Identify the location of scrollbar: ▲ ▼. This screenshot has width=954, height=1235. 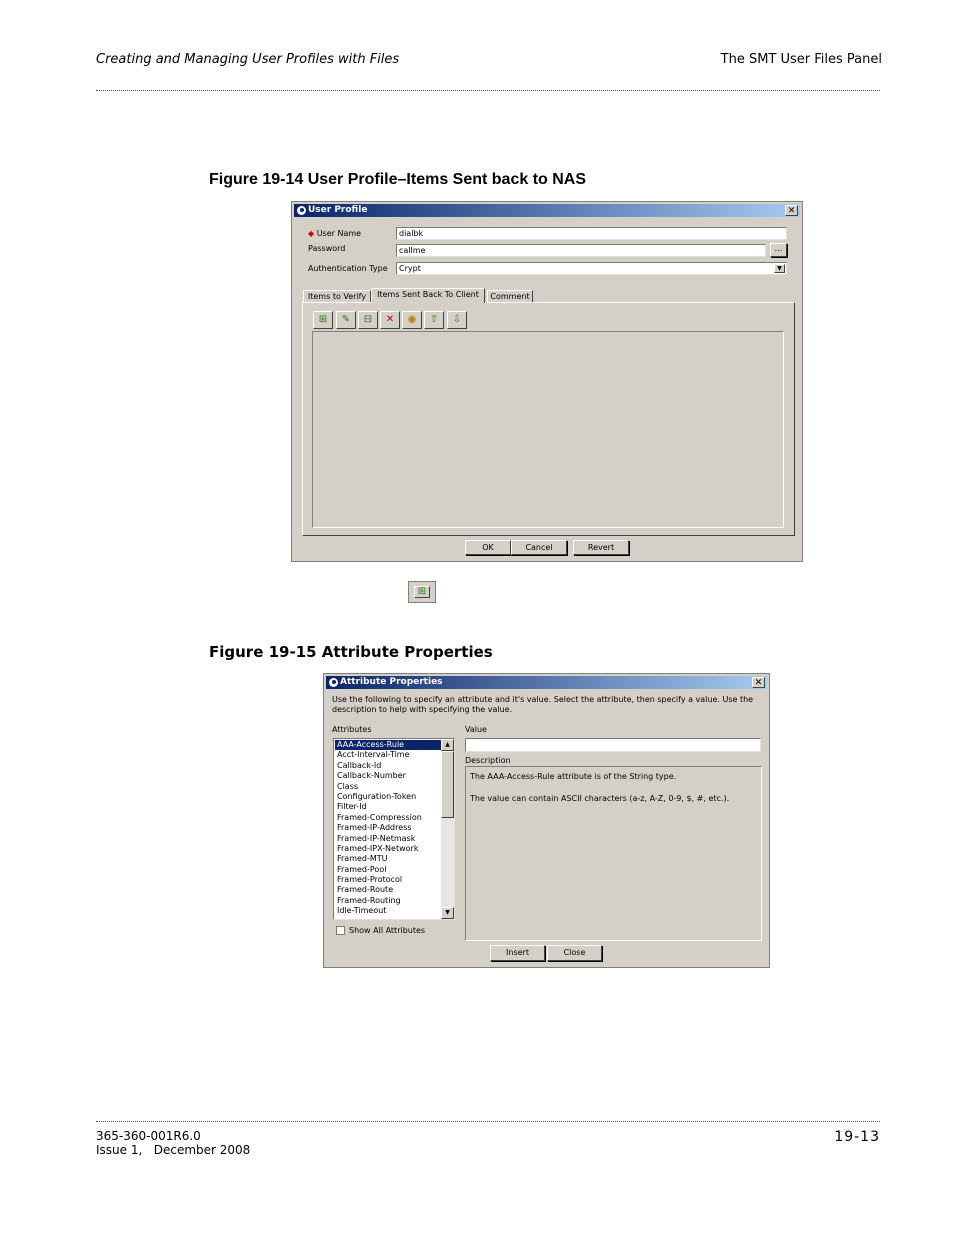
(447, 829).